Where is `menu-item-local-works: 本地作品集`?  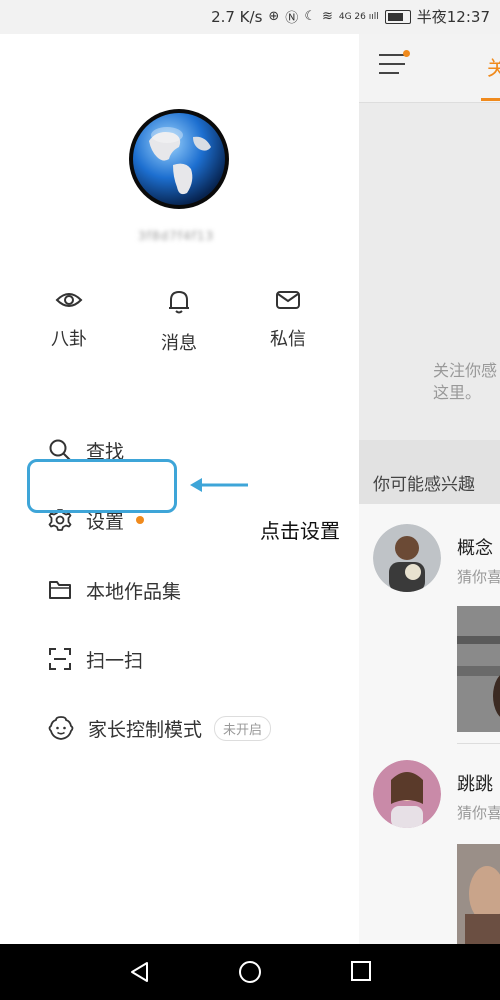 menu-item-local-works: 本地作品集 is located at coordinates (114, 590).